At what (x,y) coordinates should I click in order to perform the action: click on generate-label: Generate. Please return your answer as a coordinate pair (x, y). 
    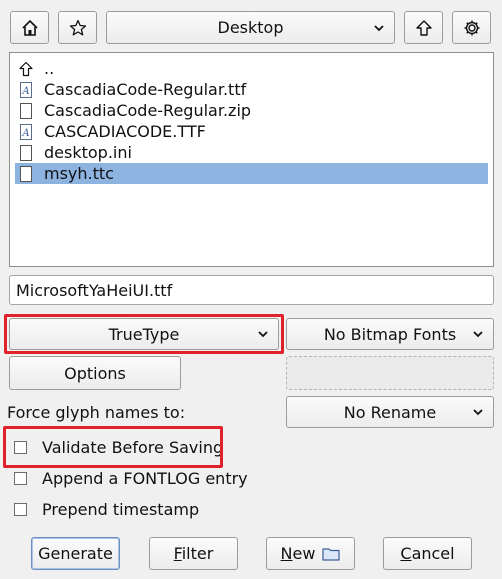
    Looking at the image, I should click on (75, 553).